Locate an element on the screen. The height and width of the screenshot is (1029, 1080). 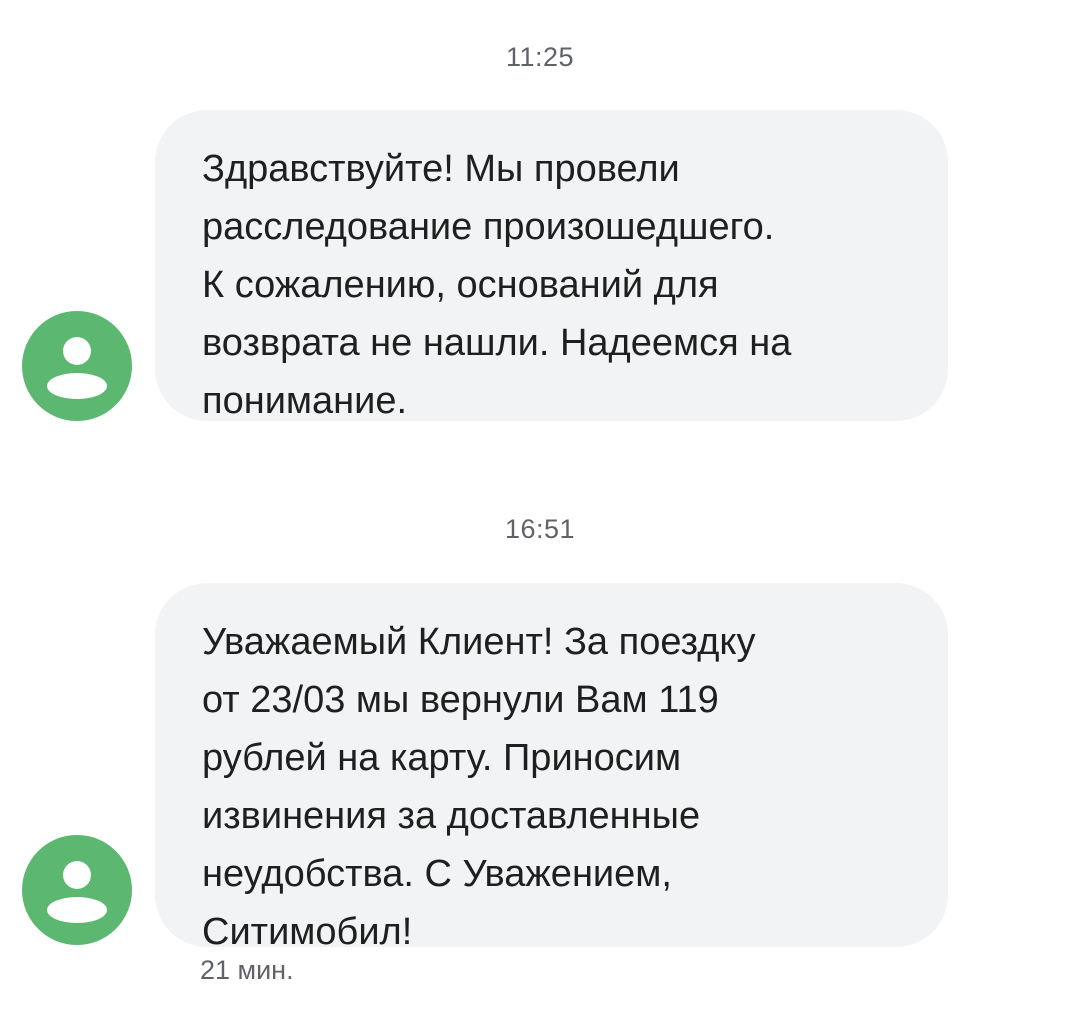
message-status-time: 21 мин. is located at coordinates (247, 970).